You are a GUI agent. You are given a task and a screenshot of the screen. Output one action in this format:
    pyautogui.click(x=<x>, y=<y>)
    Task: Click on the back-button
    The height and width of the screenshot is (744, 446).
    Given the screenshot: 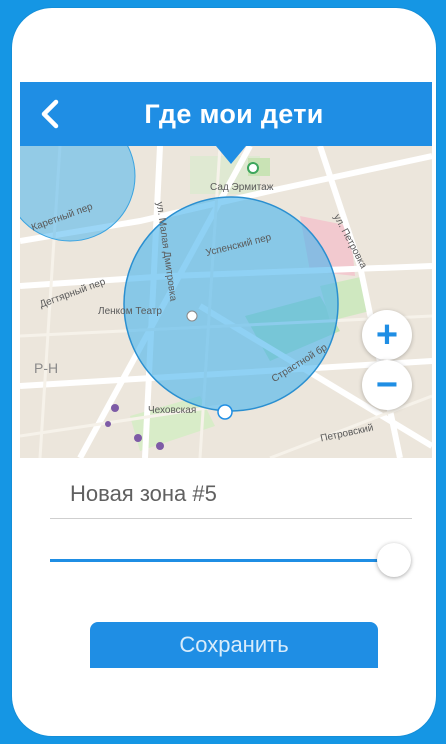 What is the action you would take?
    pyautogui.click(x=50, y=114)
    